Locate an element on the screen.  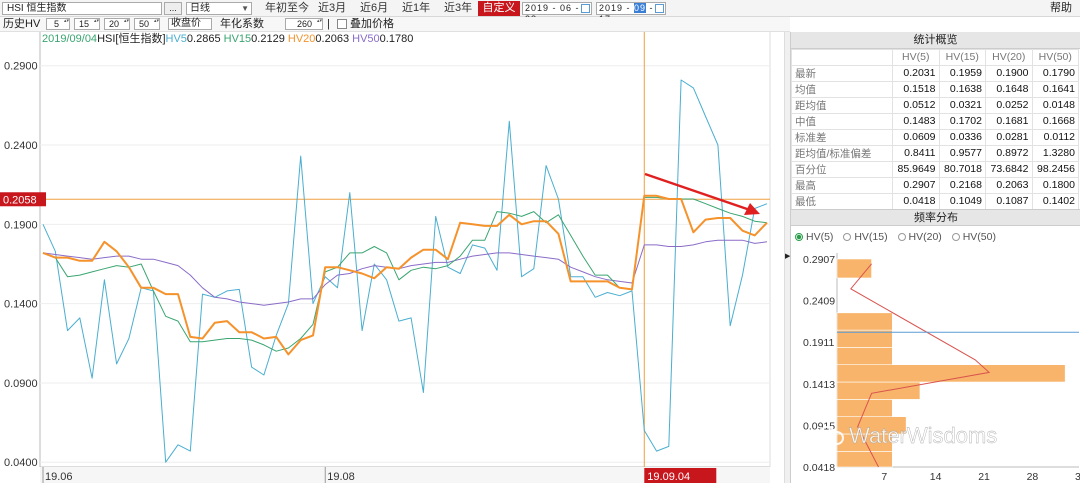
hist-x-tick-label: 28 is located at coordinates (1033, 477).